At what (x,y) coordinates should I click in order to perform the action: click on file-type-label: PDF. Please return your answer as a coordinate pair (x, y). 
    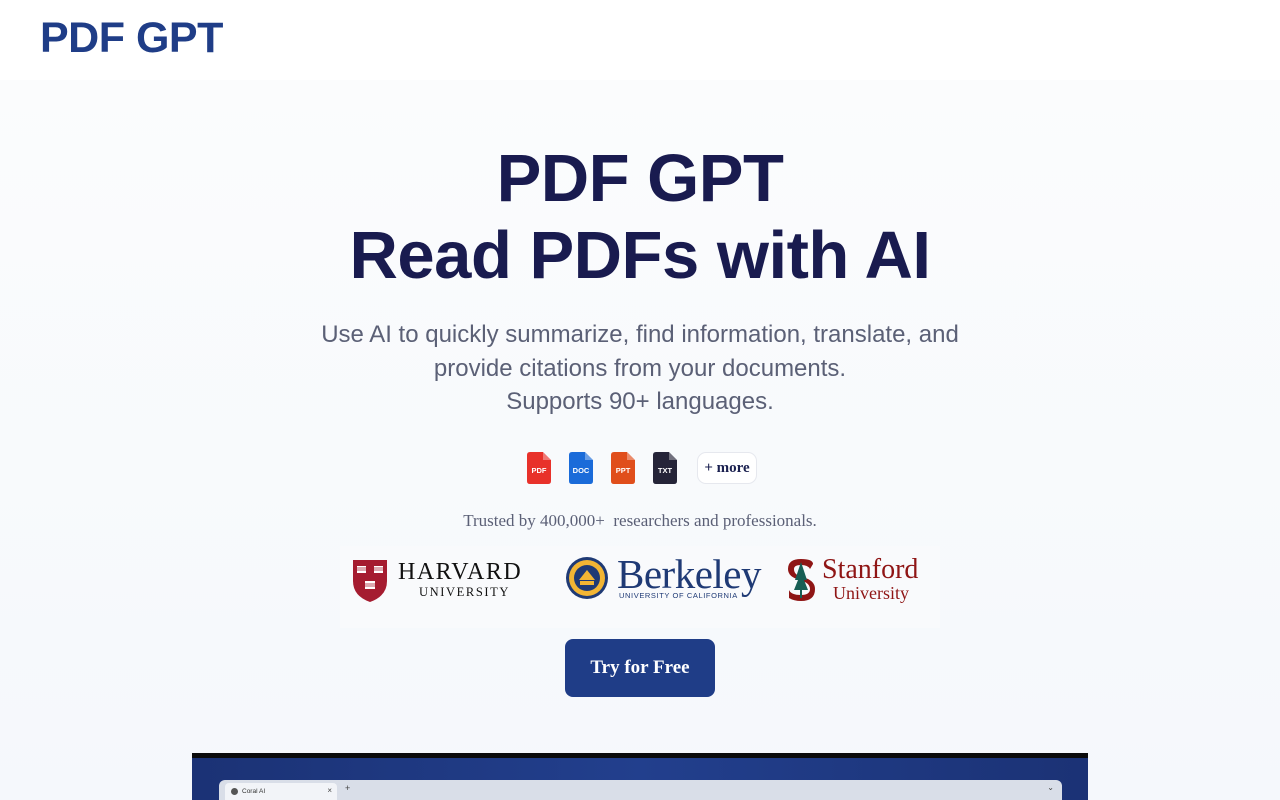
    Looking at the image, I should click on (539, 470).